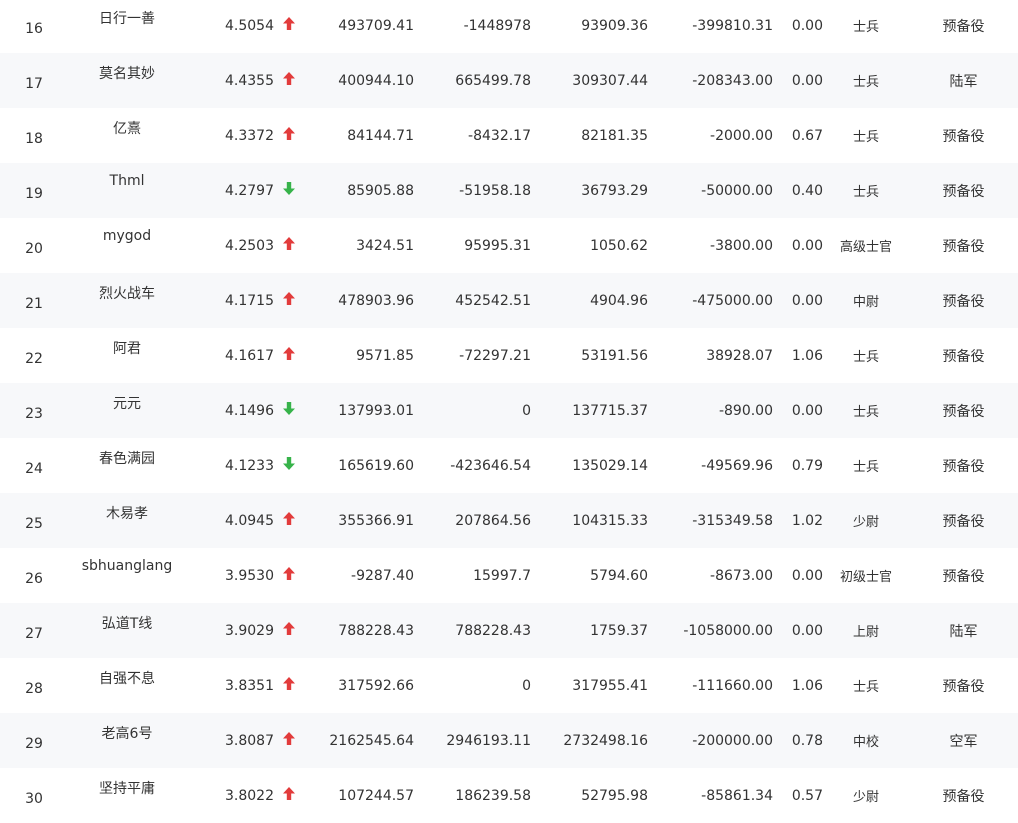  What do you see at coordinates (739, 355) in the screenshot?
I see `value-4-cell: 38928.07` at bounding box center [739, 355].